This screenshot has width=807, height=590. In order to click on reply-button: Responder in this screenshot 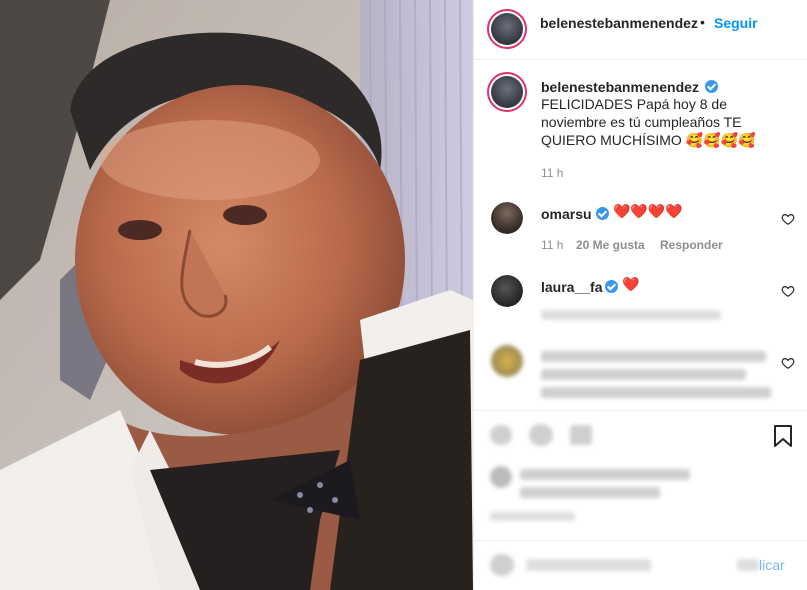, I will do `click(691, 245)`.